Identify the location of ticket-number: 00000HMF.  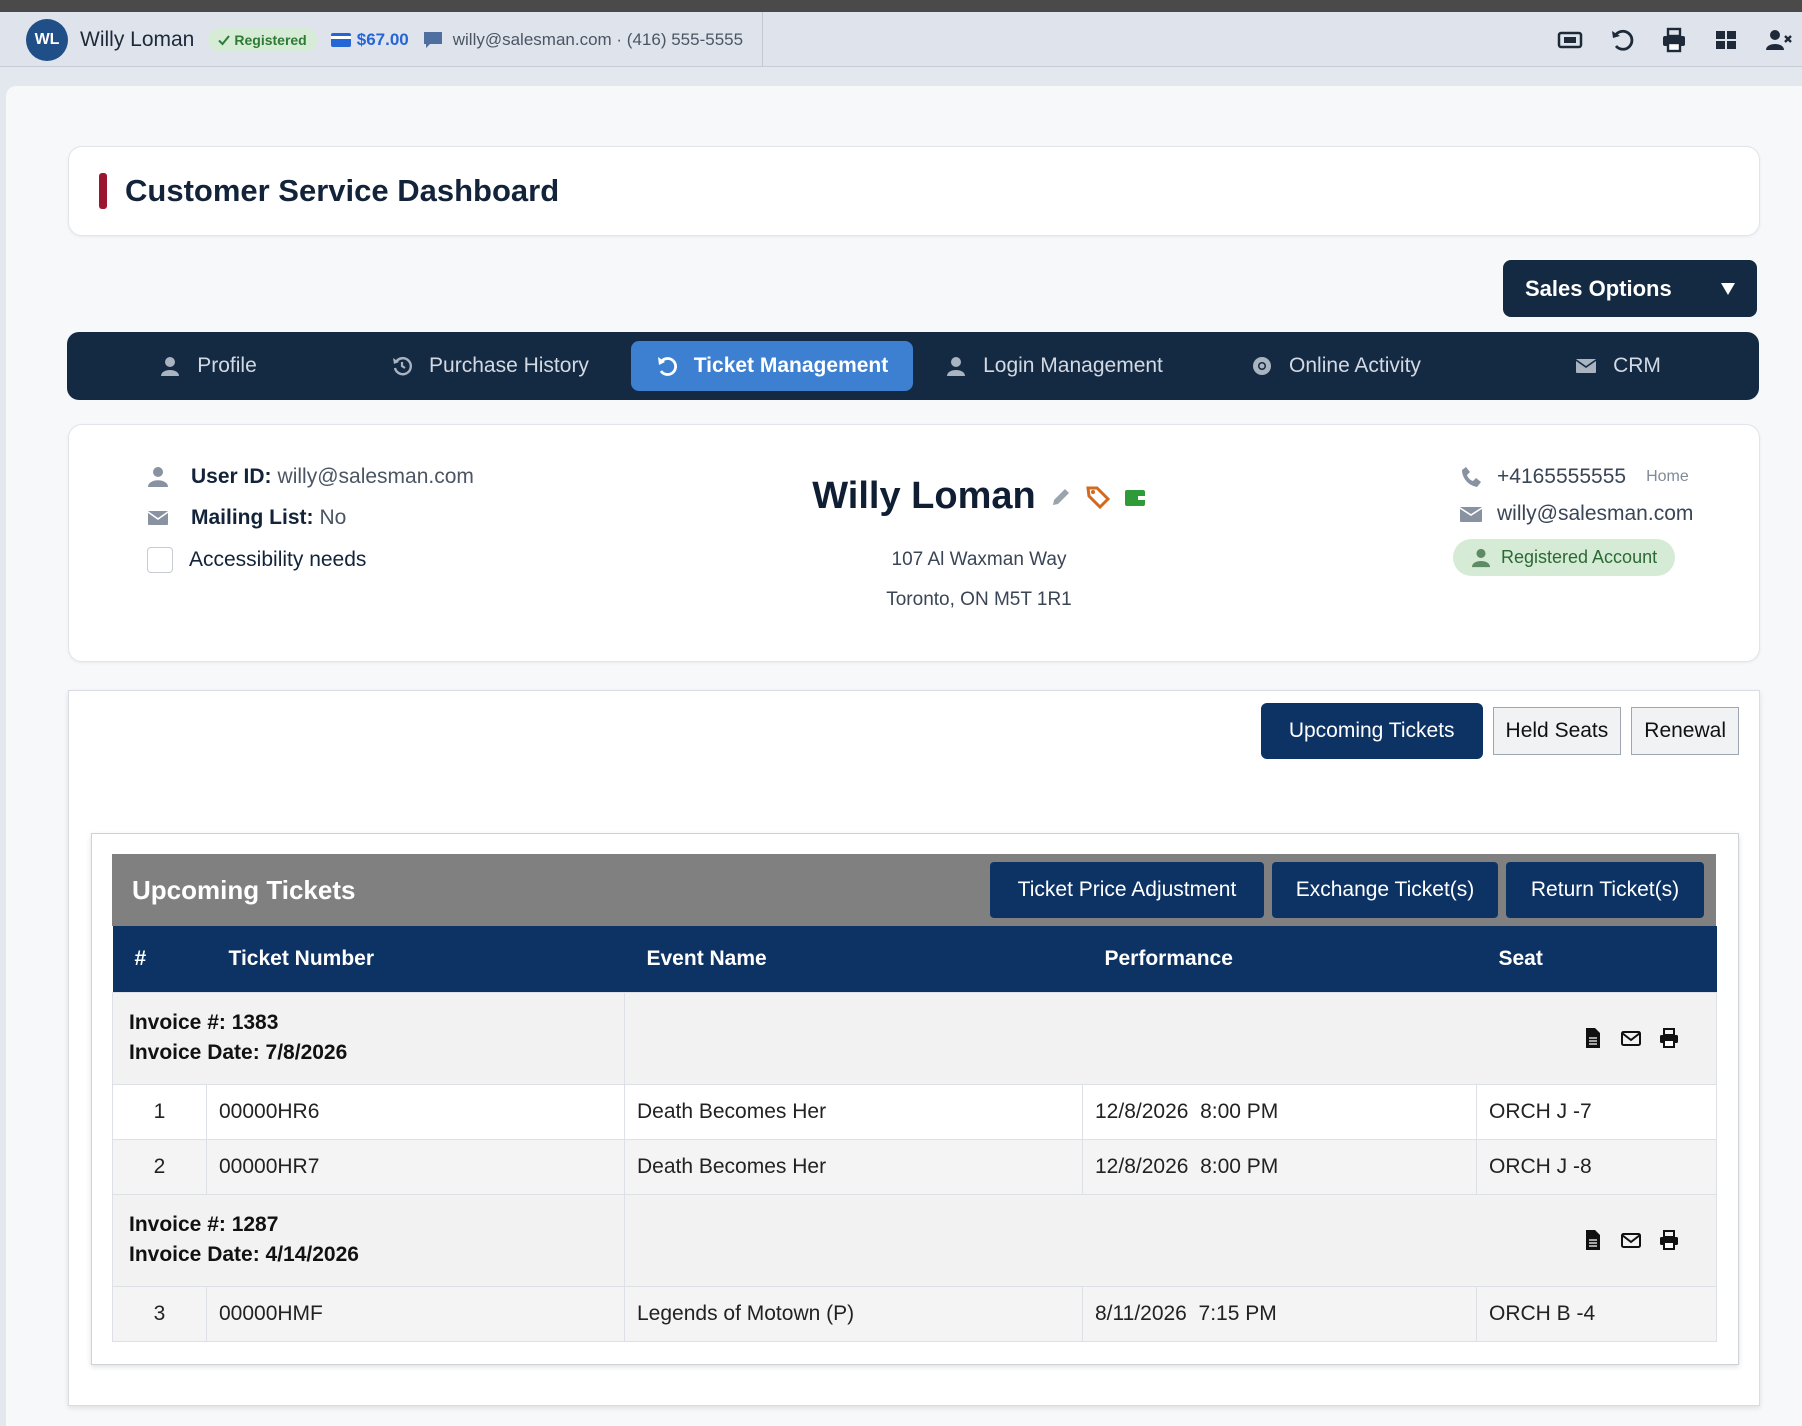
(415, 1313).